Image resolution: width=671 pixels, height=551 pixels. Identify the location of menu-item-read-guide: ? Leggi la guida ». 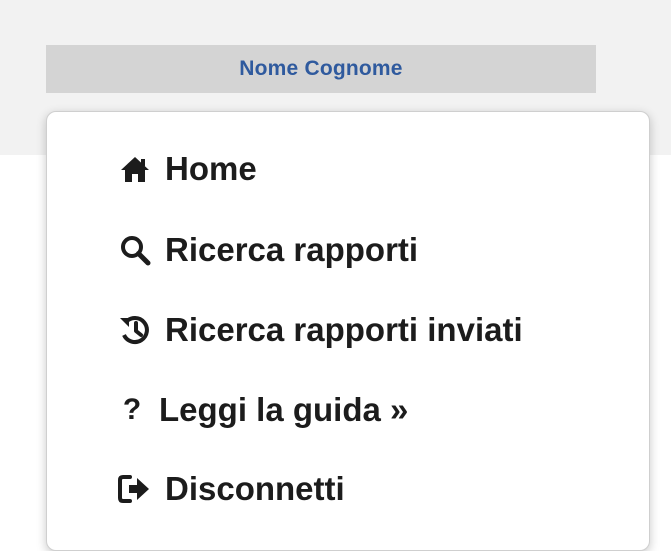
(359, 410).